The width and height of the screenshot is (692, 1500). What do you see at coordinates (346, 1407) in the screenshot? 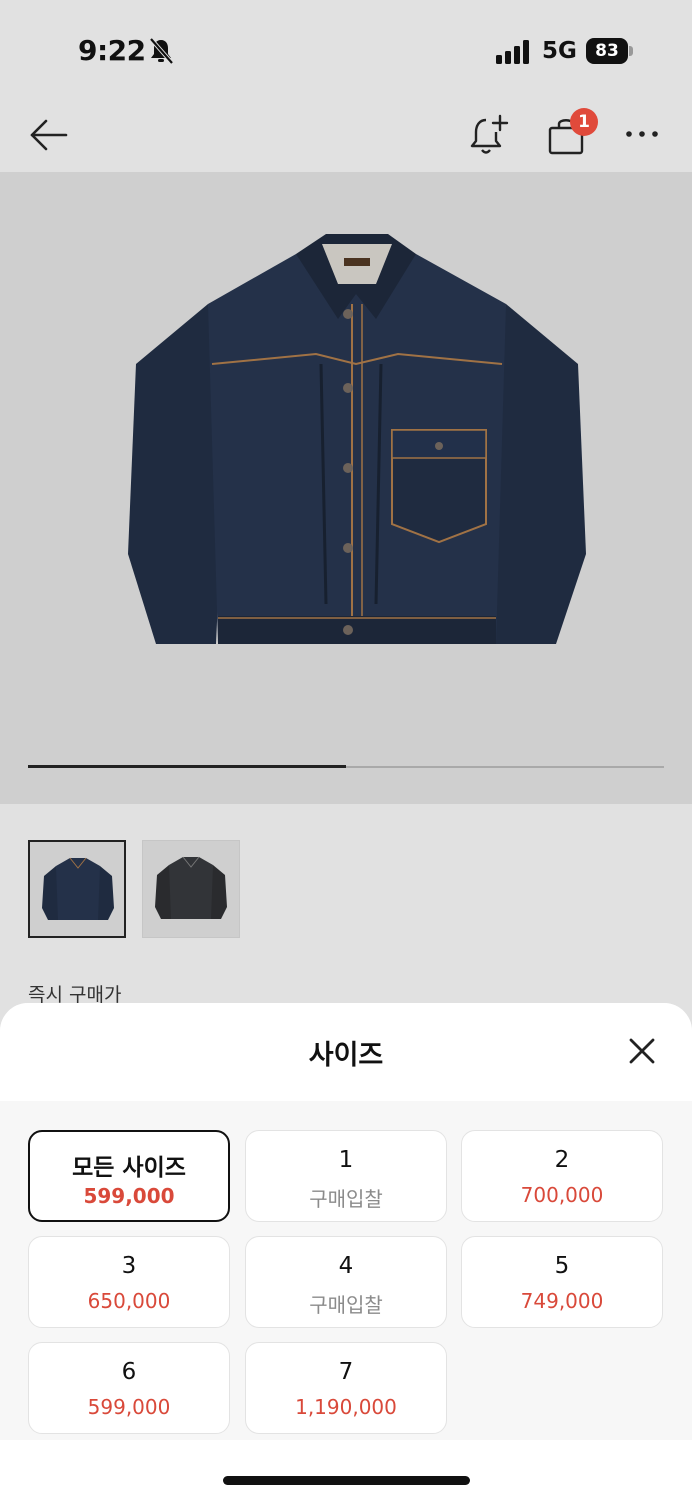
I see `size-price: 1,190,000` at bounding box center [346, 1407].